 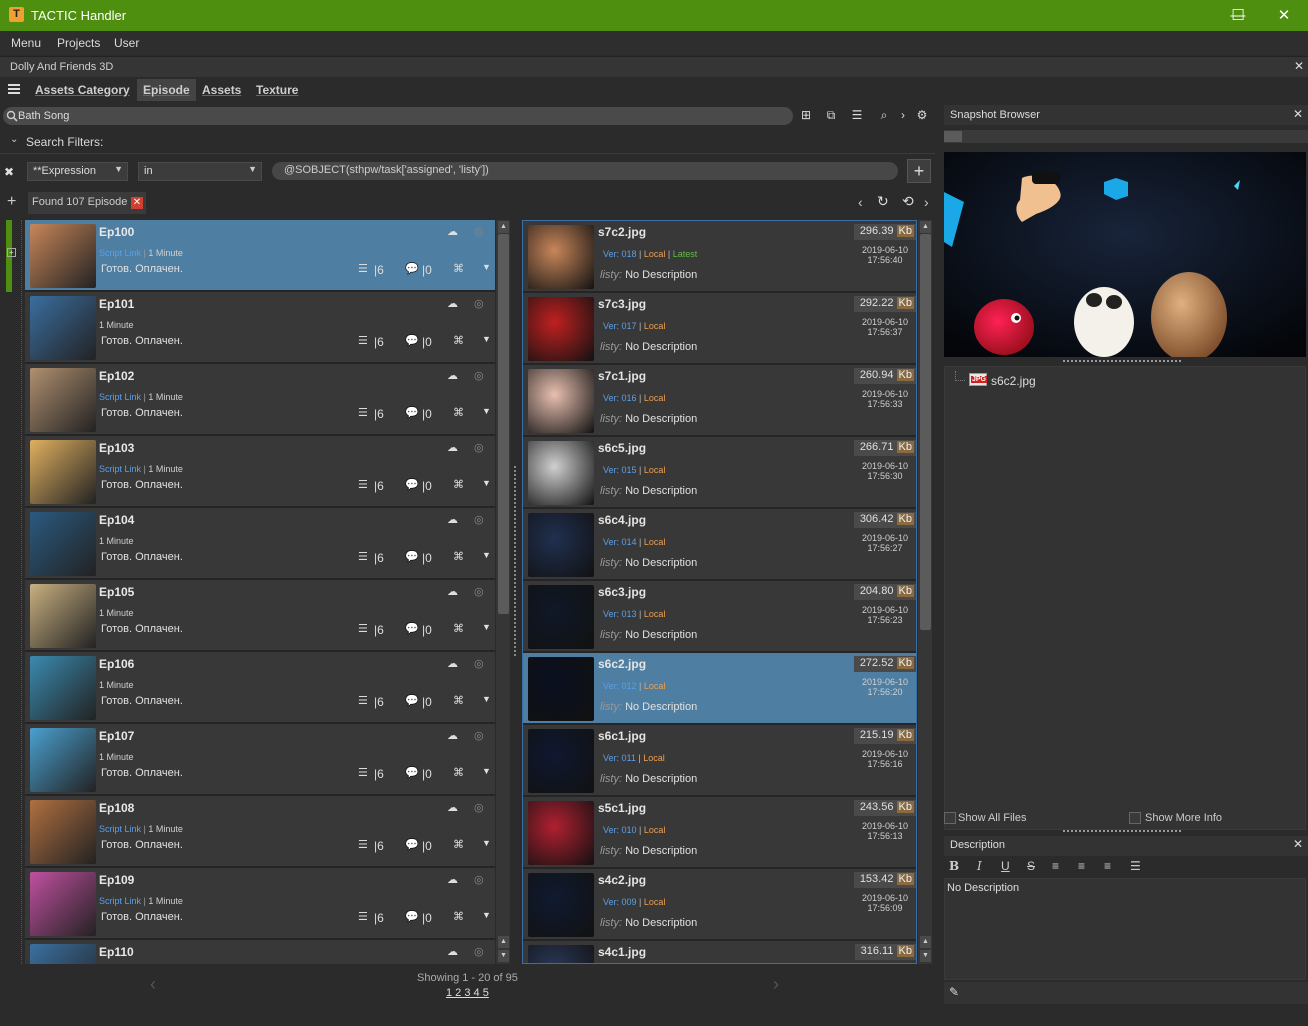 What do you see at coordinates (1238, 15) in the screenshot?
I see `maximize-button: ☐` at bounding box center [1238, 15].